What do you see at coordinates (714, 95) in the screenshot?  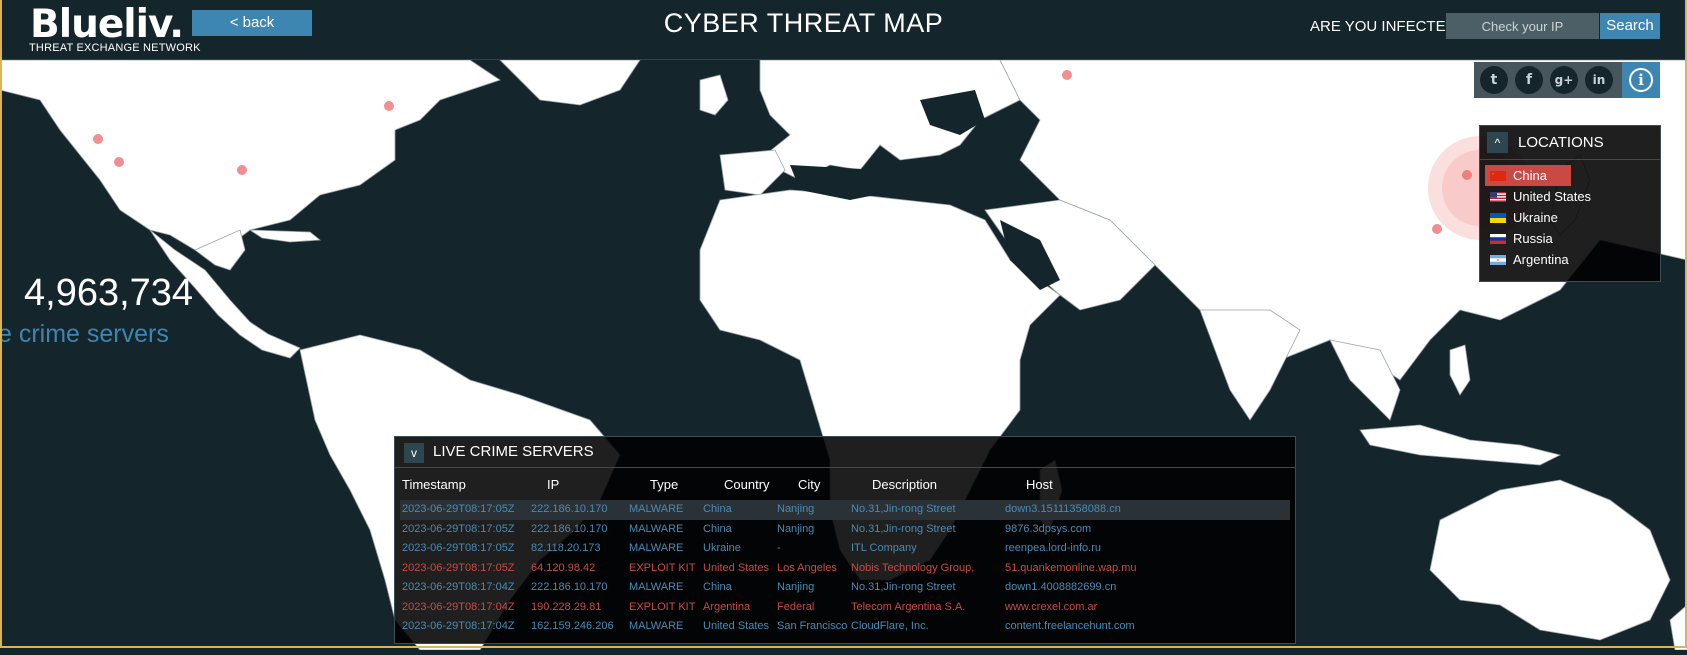 I see `uk-island` at bounding box center [714, 95].